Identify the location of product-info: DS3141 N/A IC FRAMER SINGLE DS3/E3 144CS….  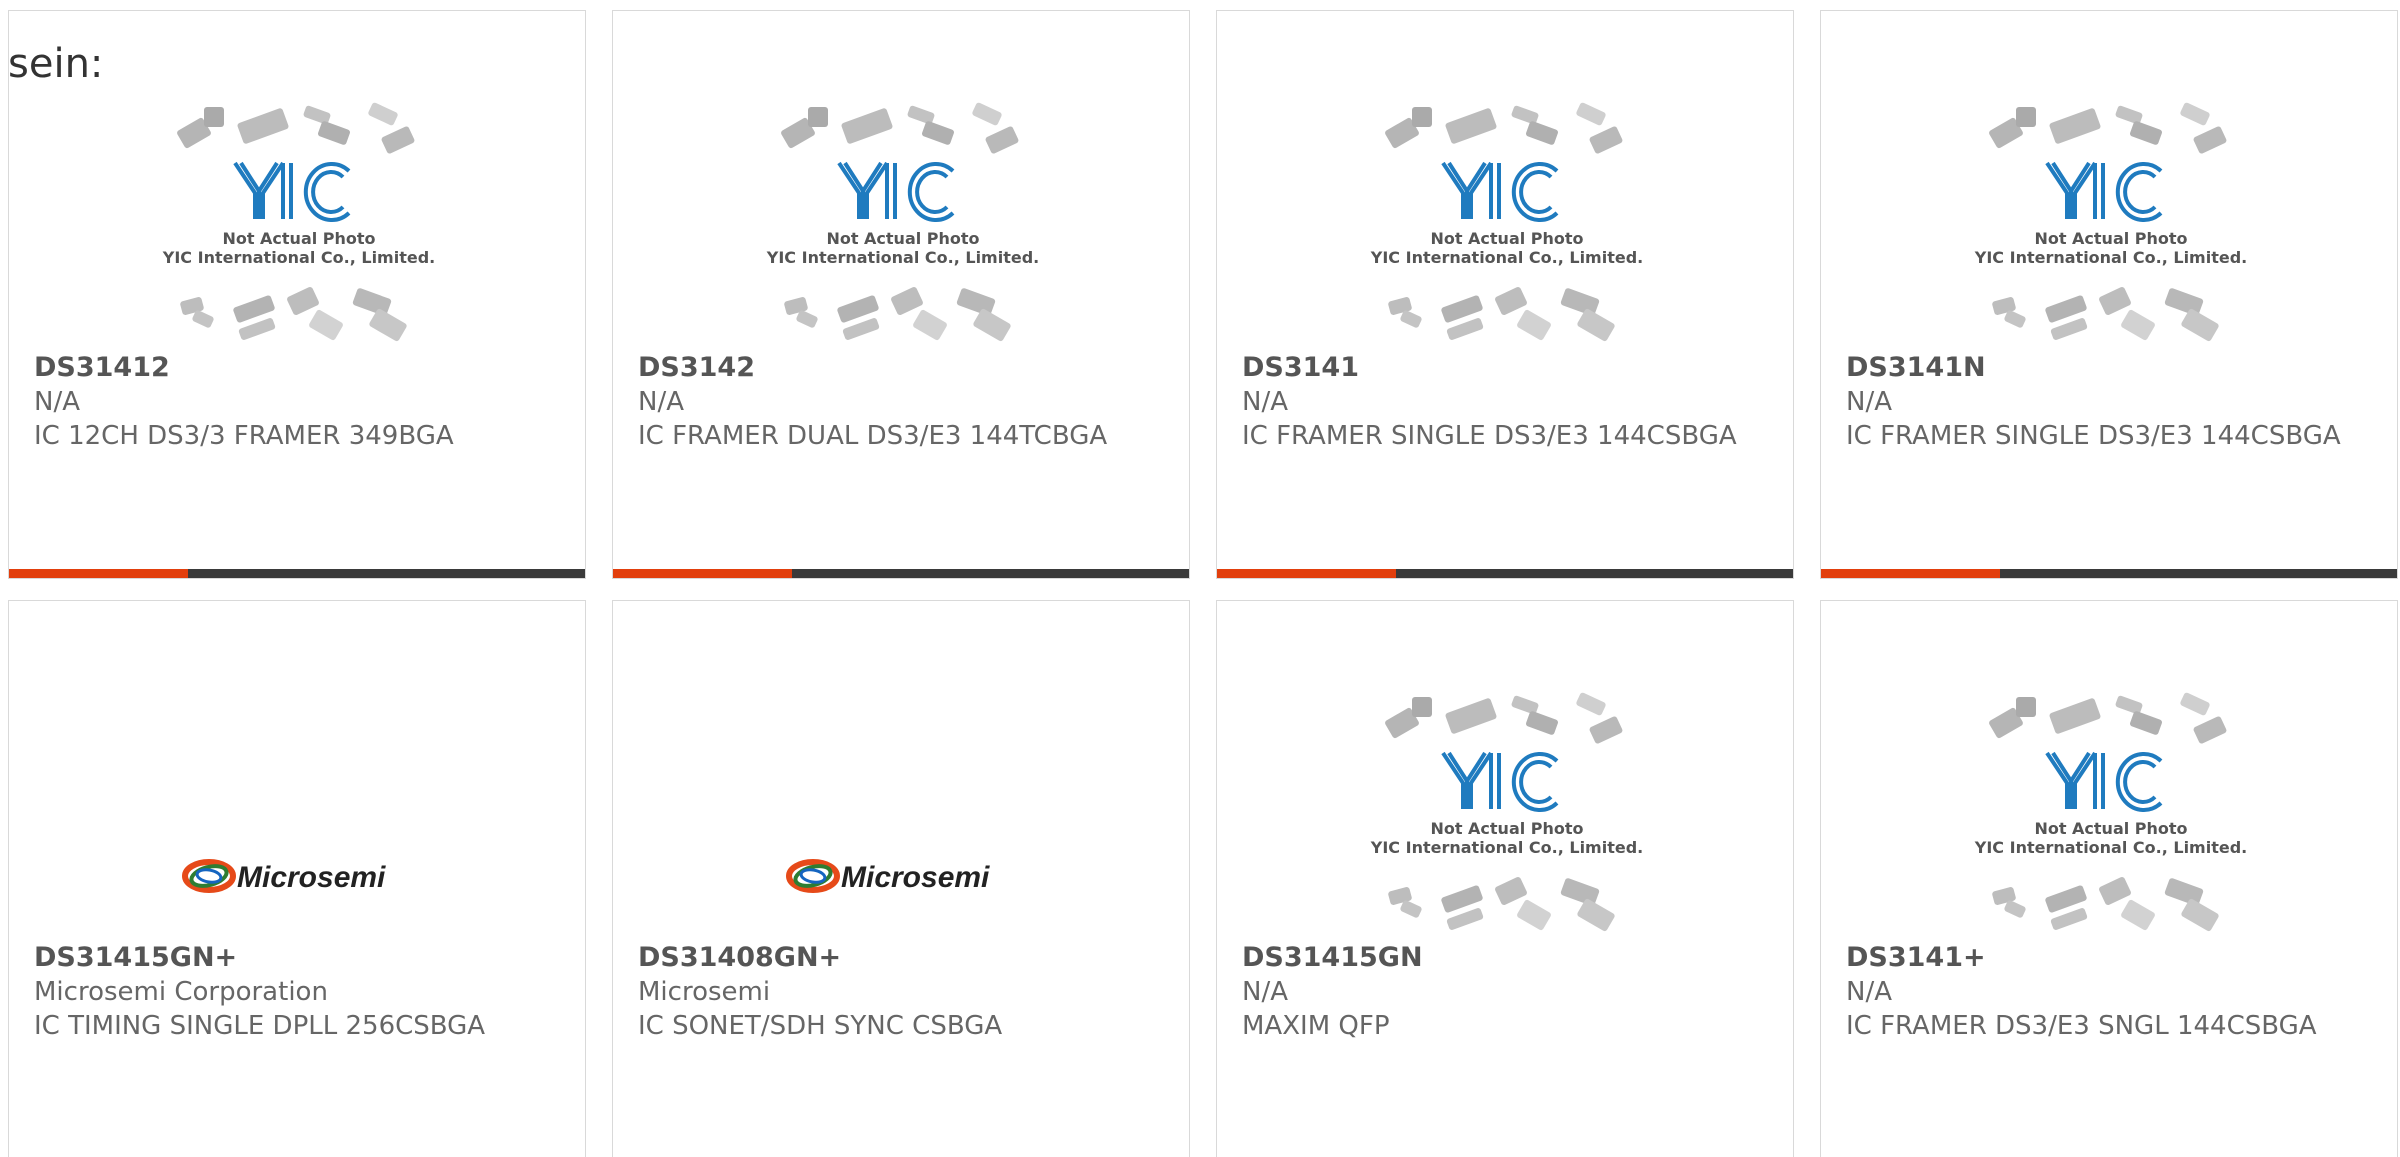
(1507, 402).